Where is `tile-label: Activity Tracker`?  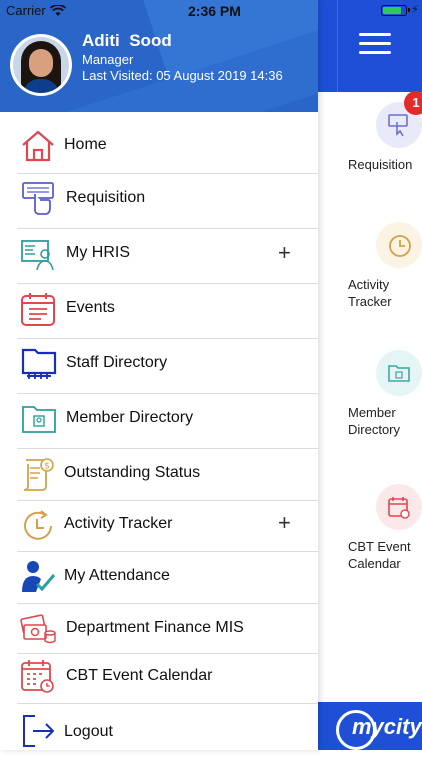
tile-label: Activity Tracker is located at coordinates (370, 293).